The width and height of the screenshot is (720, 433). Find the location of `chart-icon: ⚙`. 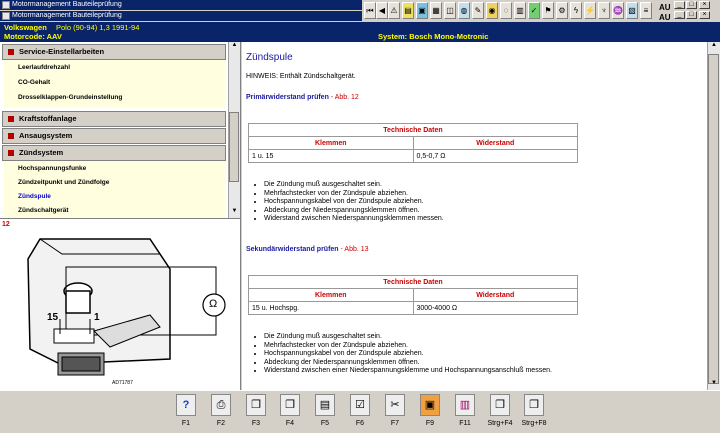

chart-icon: ⚙ is located at coordinates (562, 10).